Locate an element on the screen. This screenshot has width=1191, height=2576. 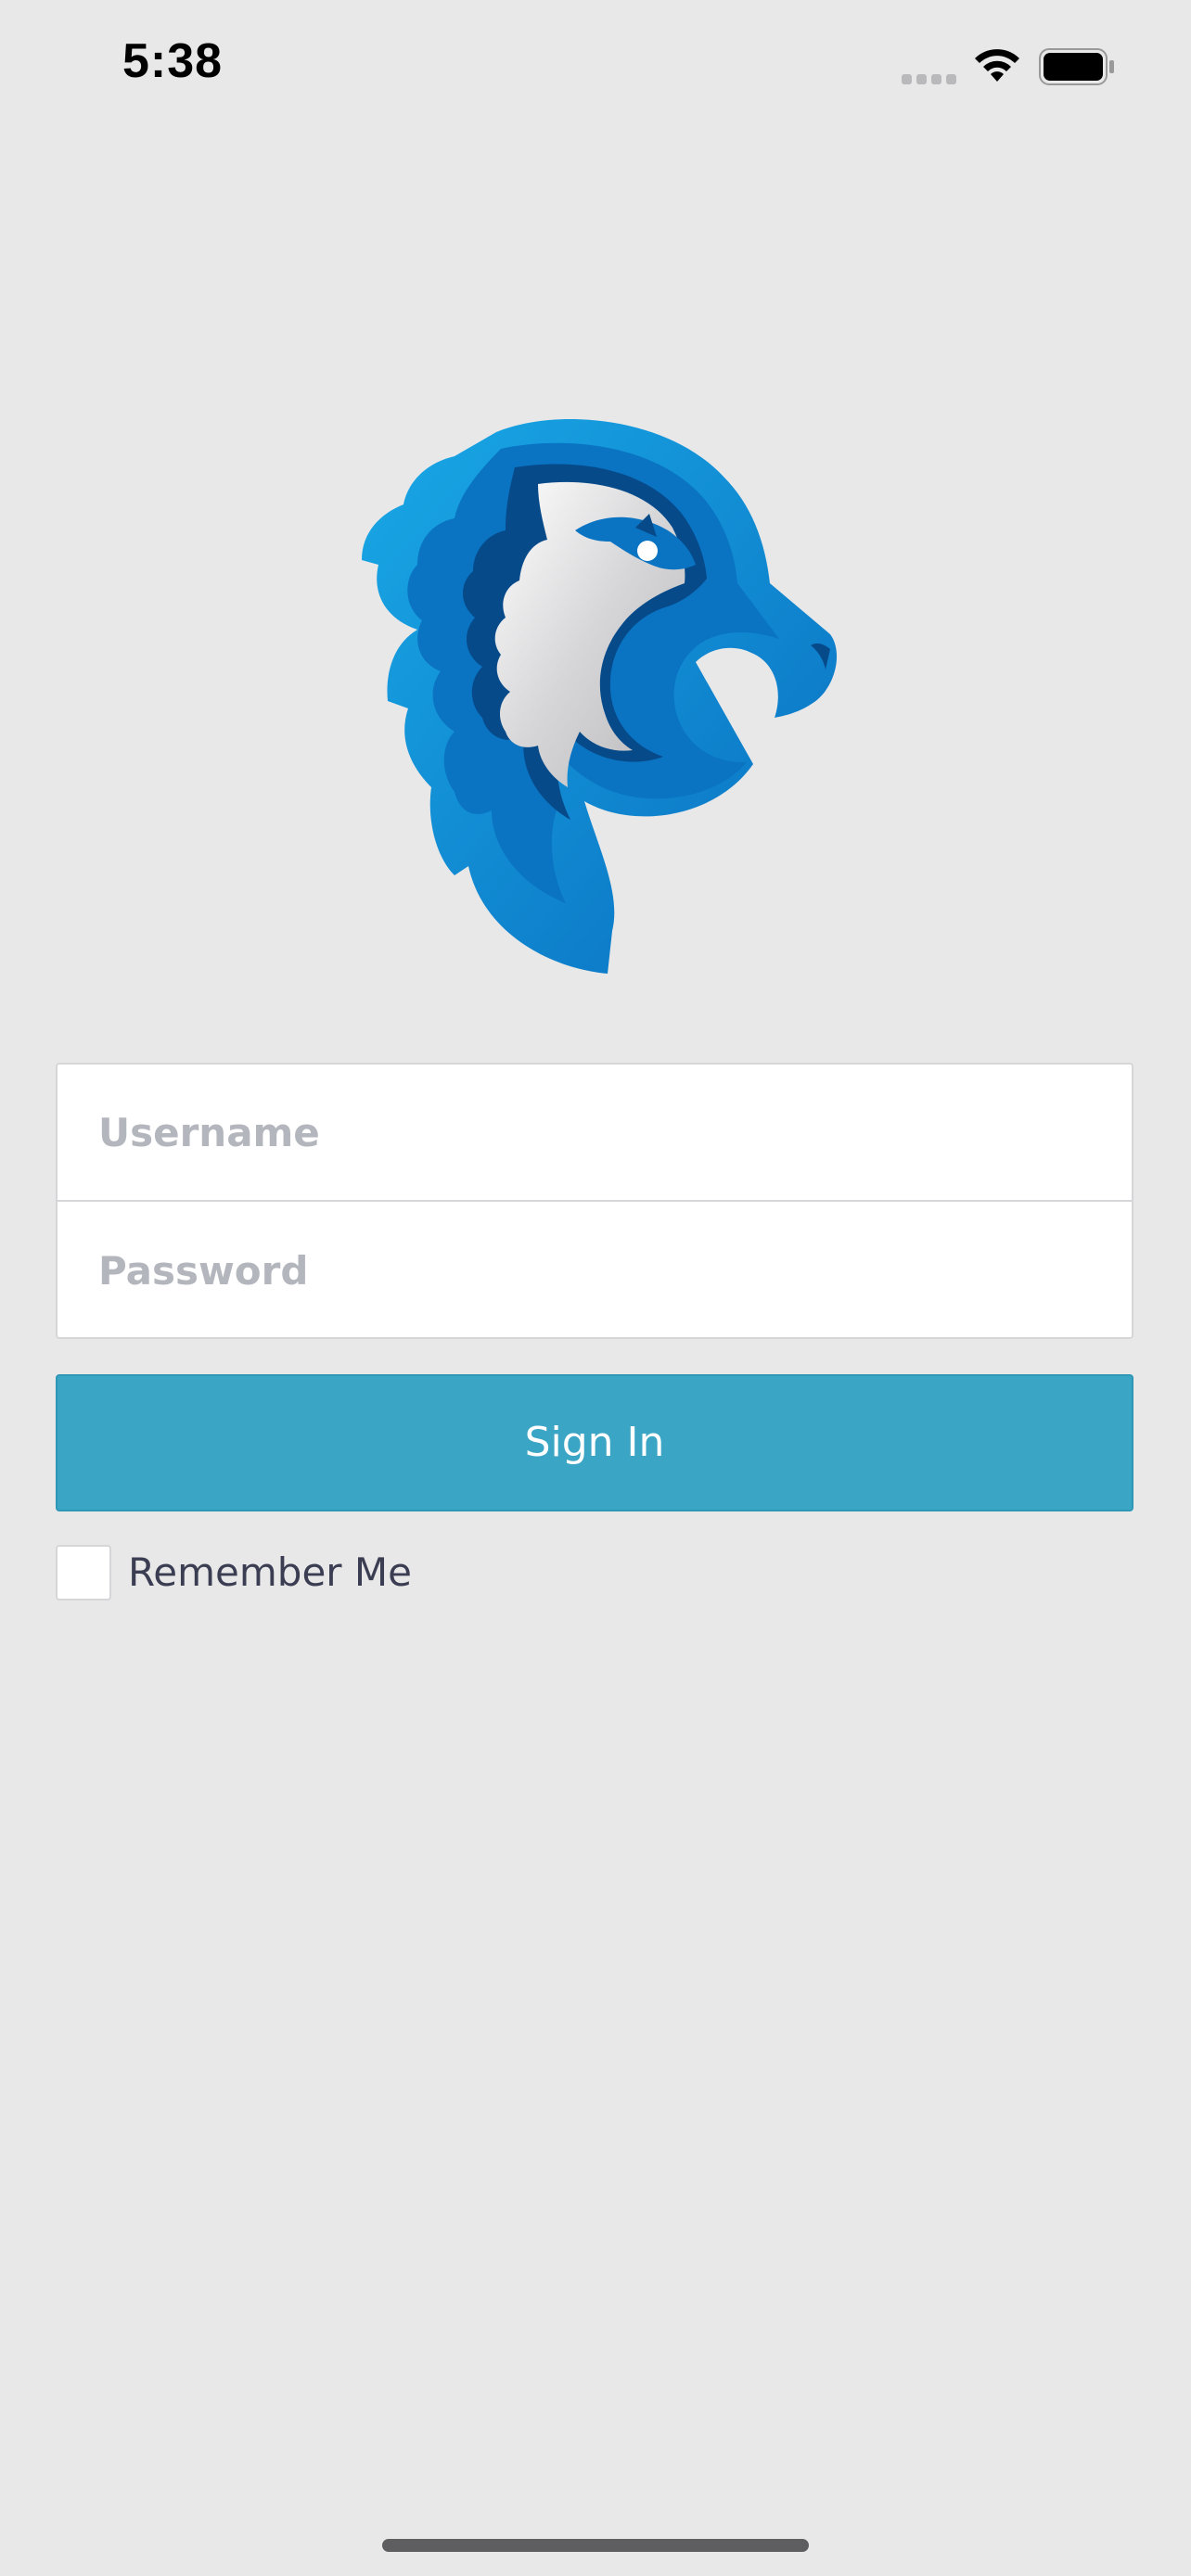
login-form is located at coordinates (594, 1201).